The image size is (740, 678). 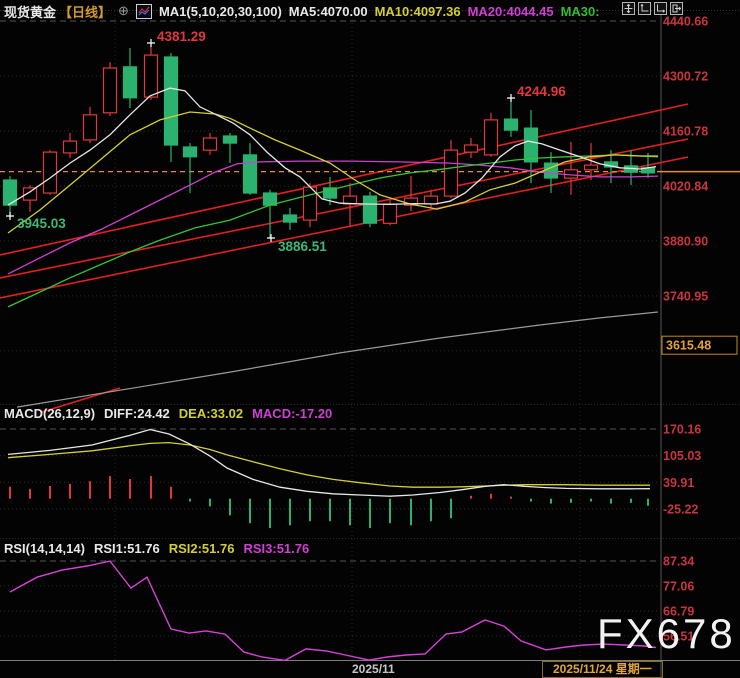 What do you see at coordinates (685, 77) in the screenshot?
I see `y-axis-label: 4300.72` at bounding box center [685, 77].